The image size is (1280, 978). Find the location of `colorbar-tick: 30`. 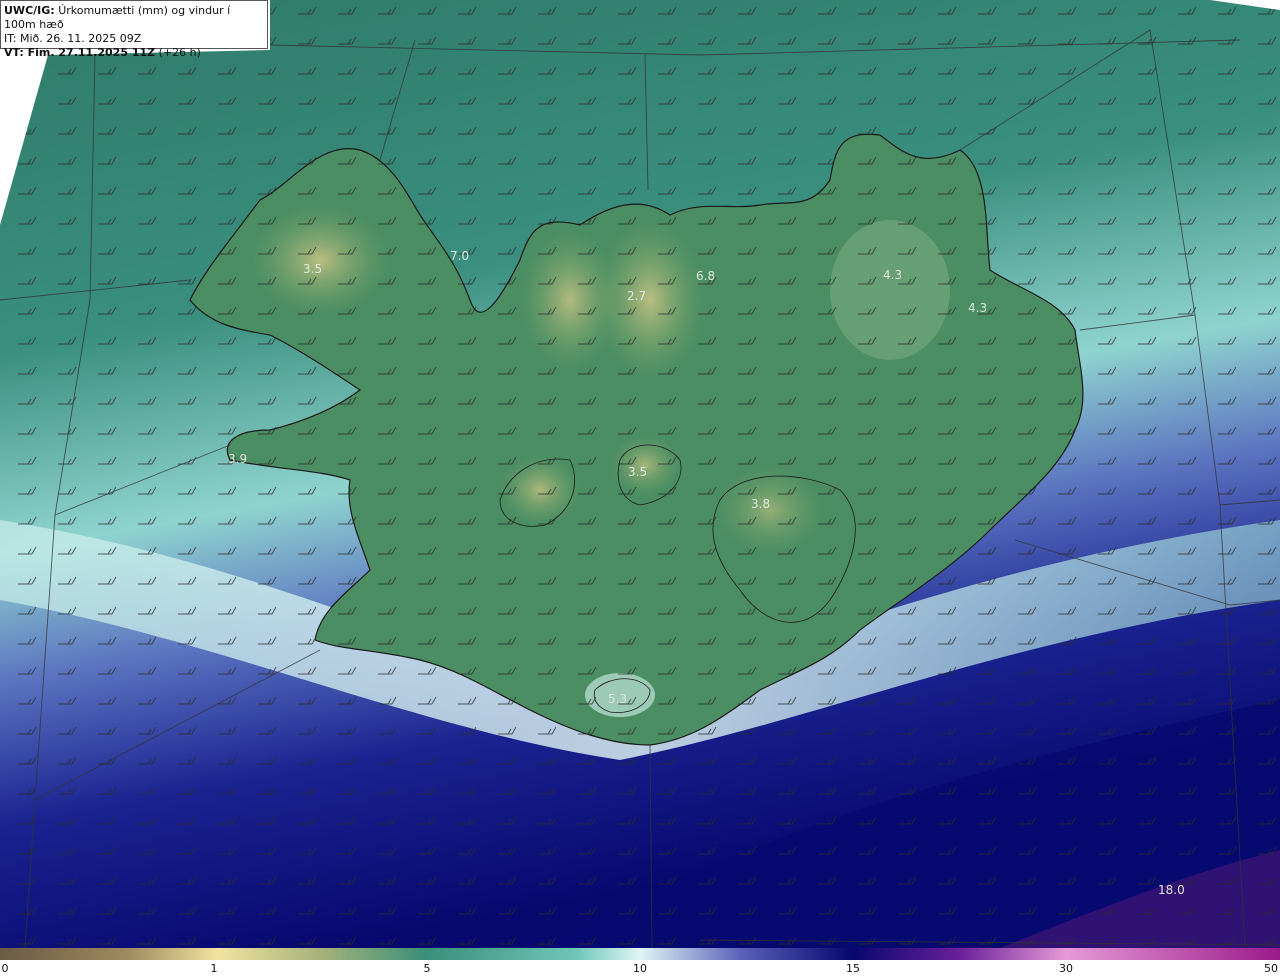

colorbar-tick: 30 is located at coordinates (1066, 968).